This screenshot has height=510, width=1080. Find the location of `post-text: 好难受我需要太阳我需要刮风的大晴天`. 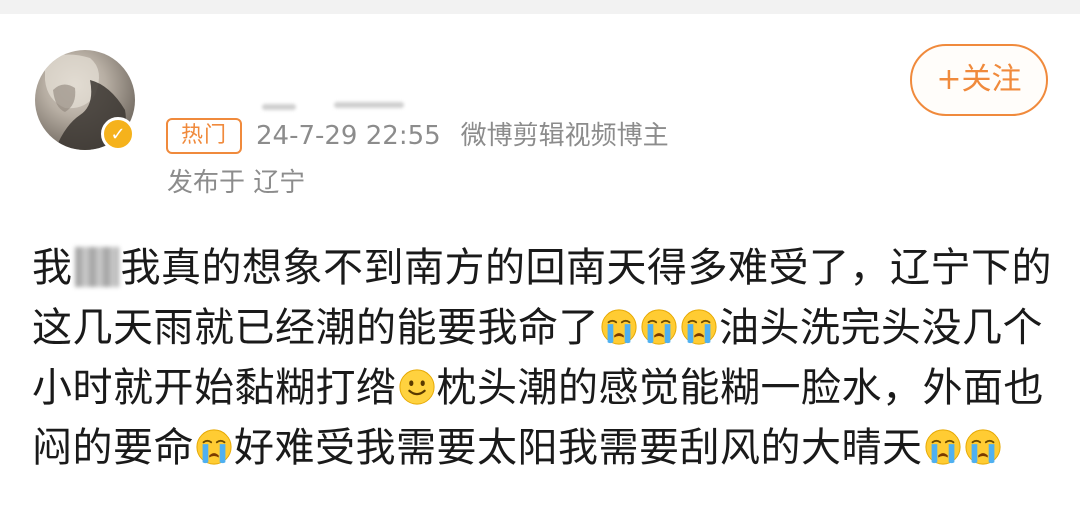

post-text: 好难受我需要太阳我需要刮风的大晴天 is located at coordinates (578, 448).